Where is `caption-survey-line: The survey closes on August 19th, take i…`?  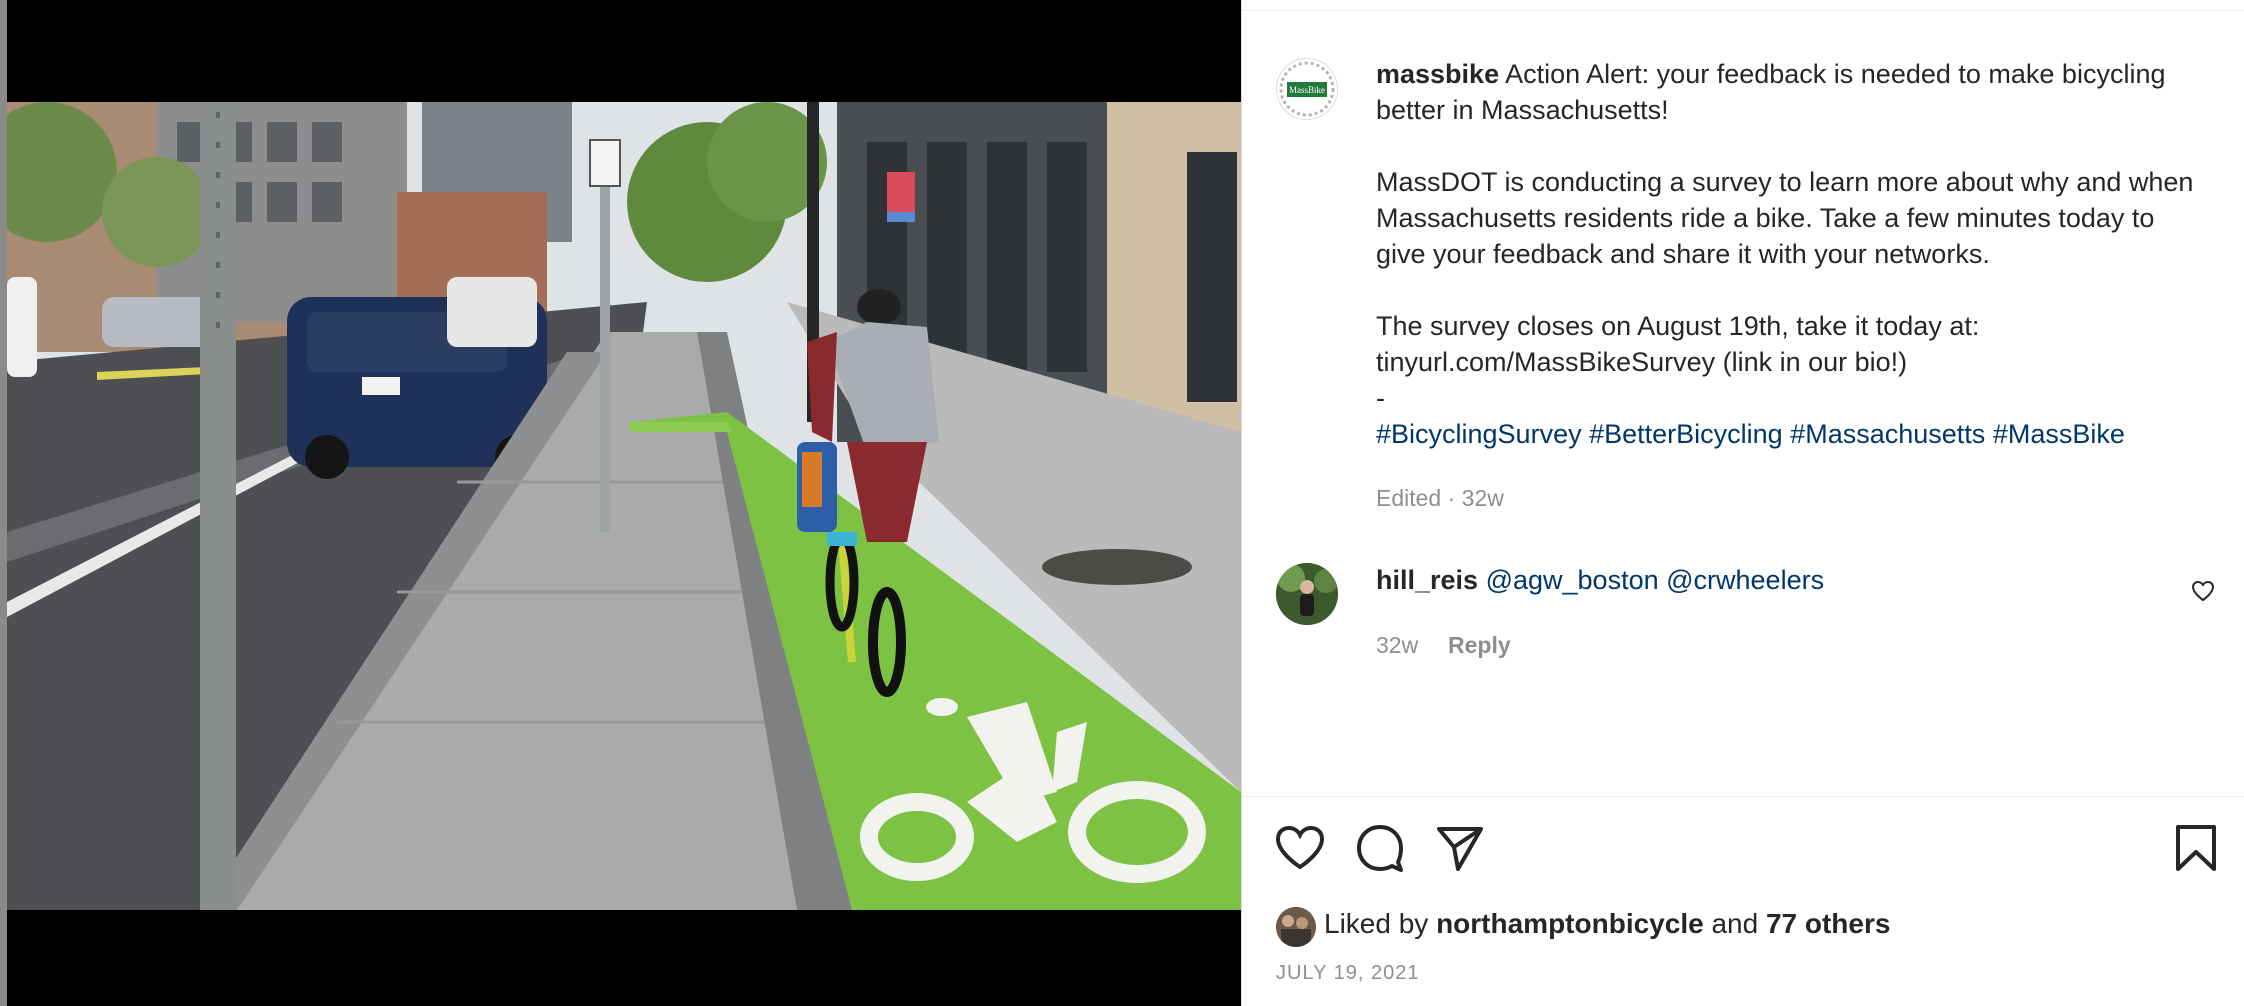
caption-survey-line: The survey closes on August 19th, take i… is located at coordinates (1678, 326).